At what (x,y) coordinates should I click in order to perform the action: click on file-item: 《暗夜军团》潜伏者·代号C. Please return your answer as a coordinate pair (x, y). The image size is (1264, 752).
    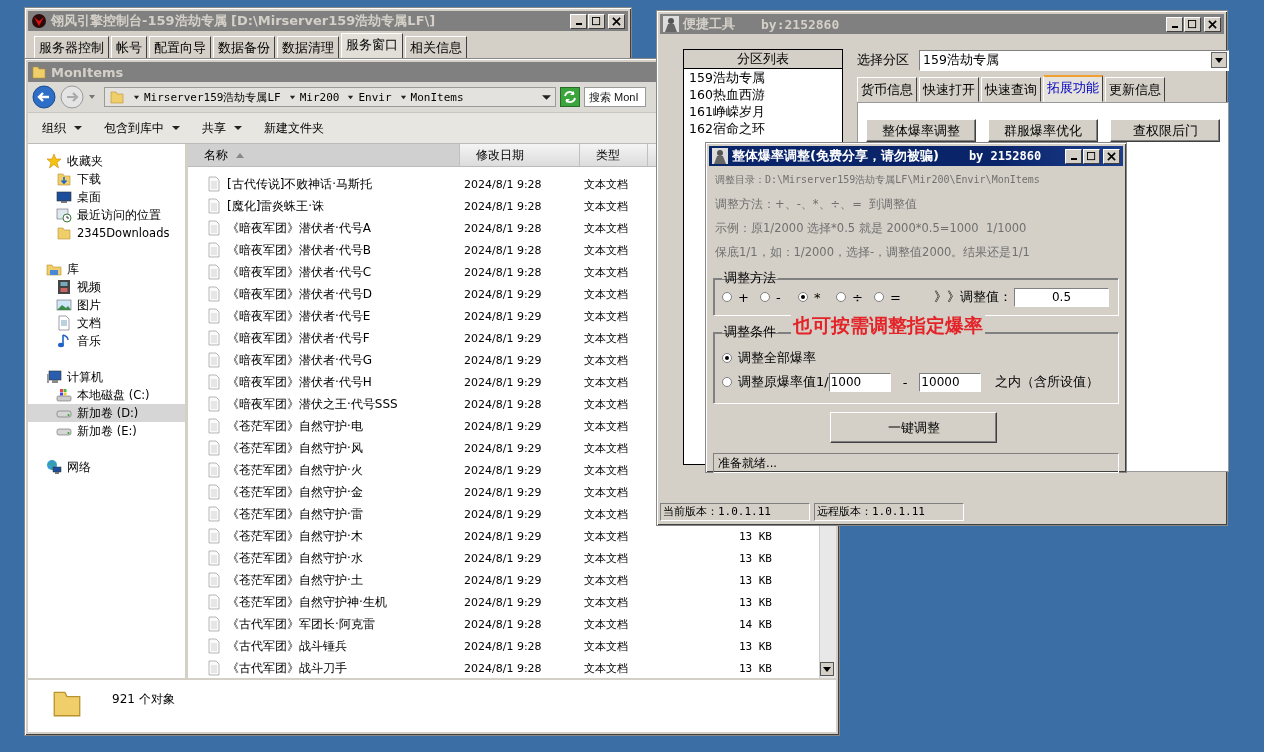
    Looking at the image, I should click on (324, 272).